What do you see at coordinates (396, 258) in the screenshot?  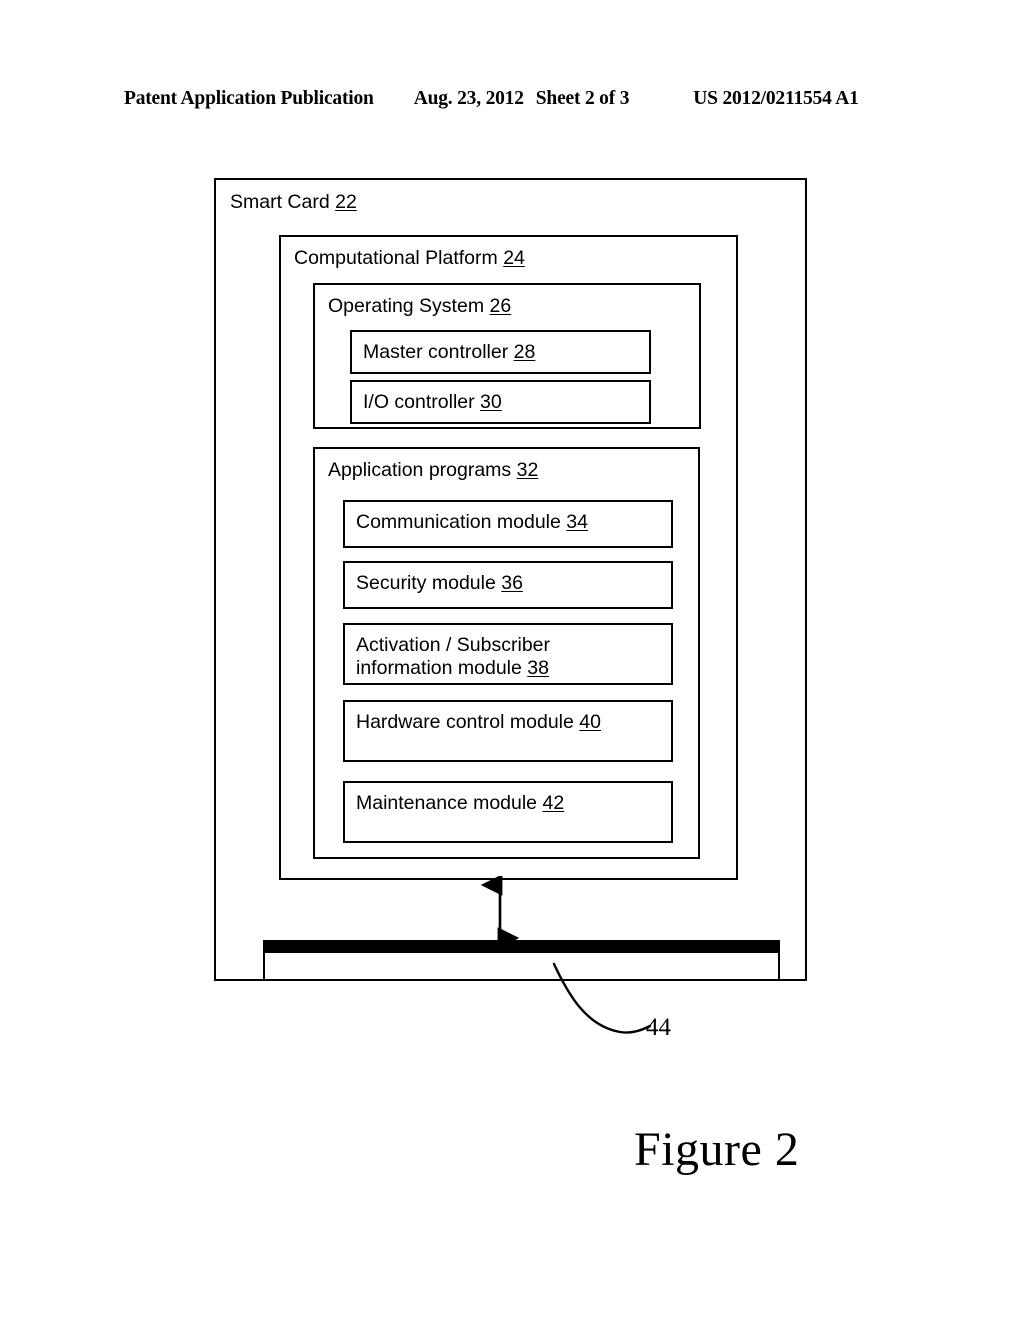 I see `computational-platform-label-text: Computational Platform` at bounding box center [396, 258].